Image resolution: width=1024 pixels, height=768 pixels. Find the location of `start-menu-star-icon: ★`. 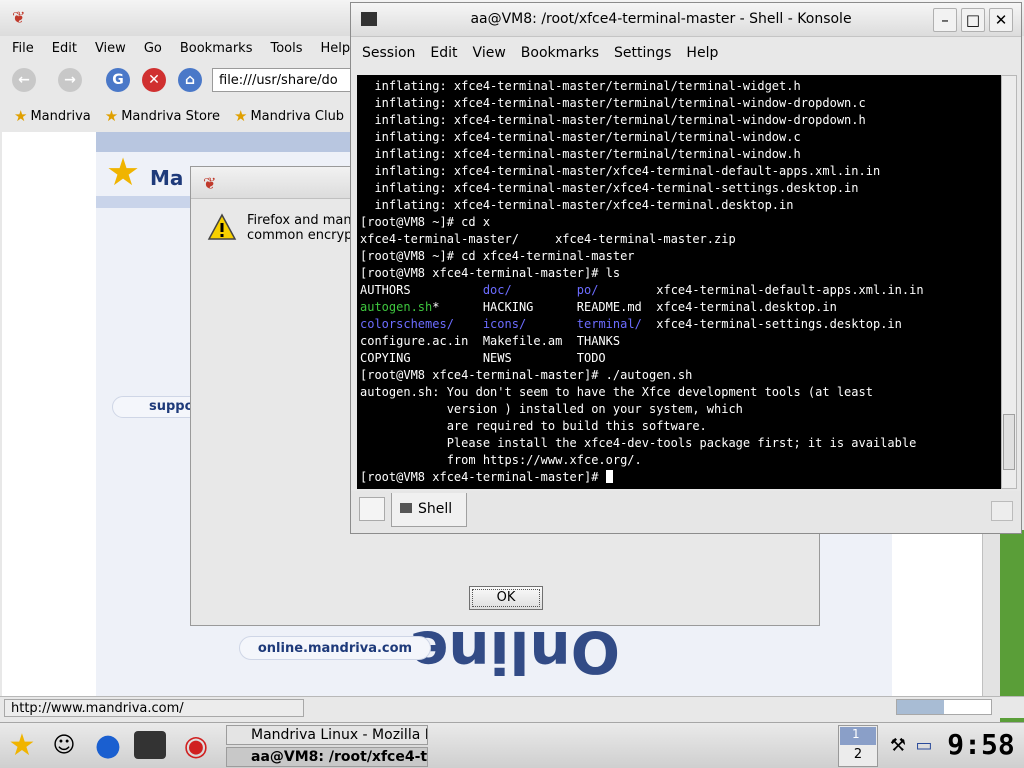

start-menu-star-icon: ★ is located at coordinates (22, 745).